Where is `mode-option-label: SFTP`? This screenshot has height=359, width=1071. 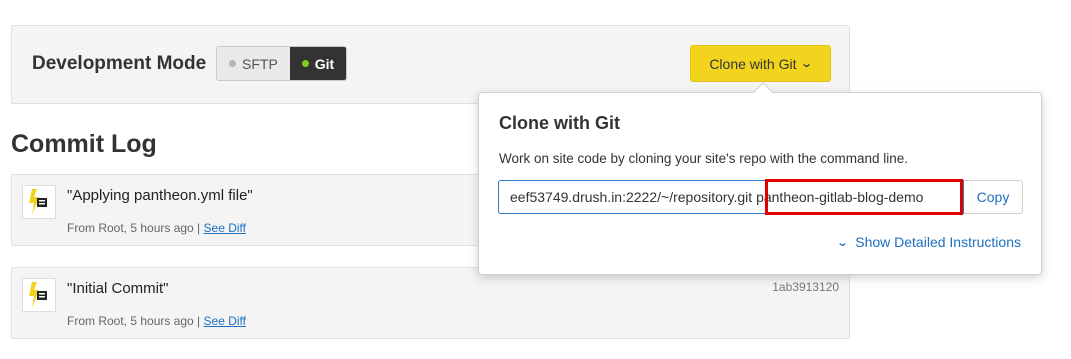
mode-option-label: SFTP is located at coordinates (260, 63).